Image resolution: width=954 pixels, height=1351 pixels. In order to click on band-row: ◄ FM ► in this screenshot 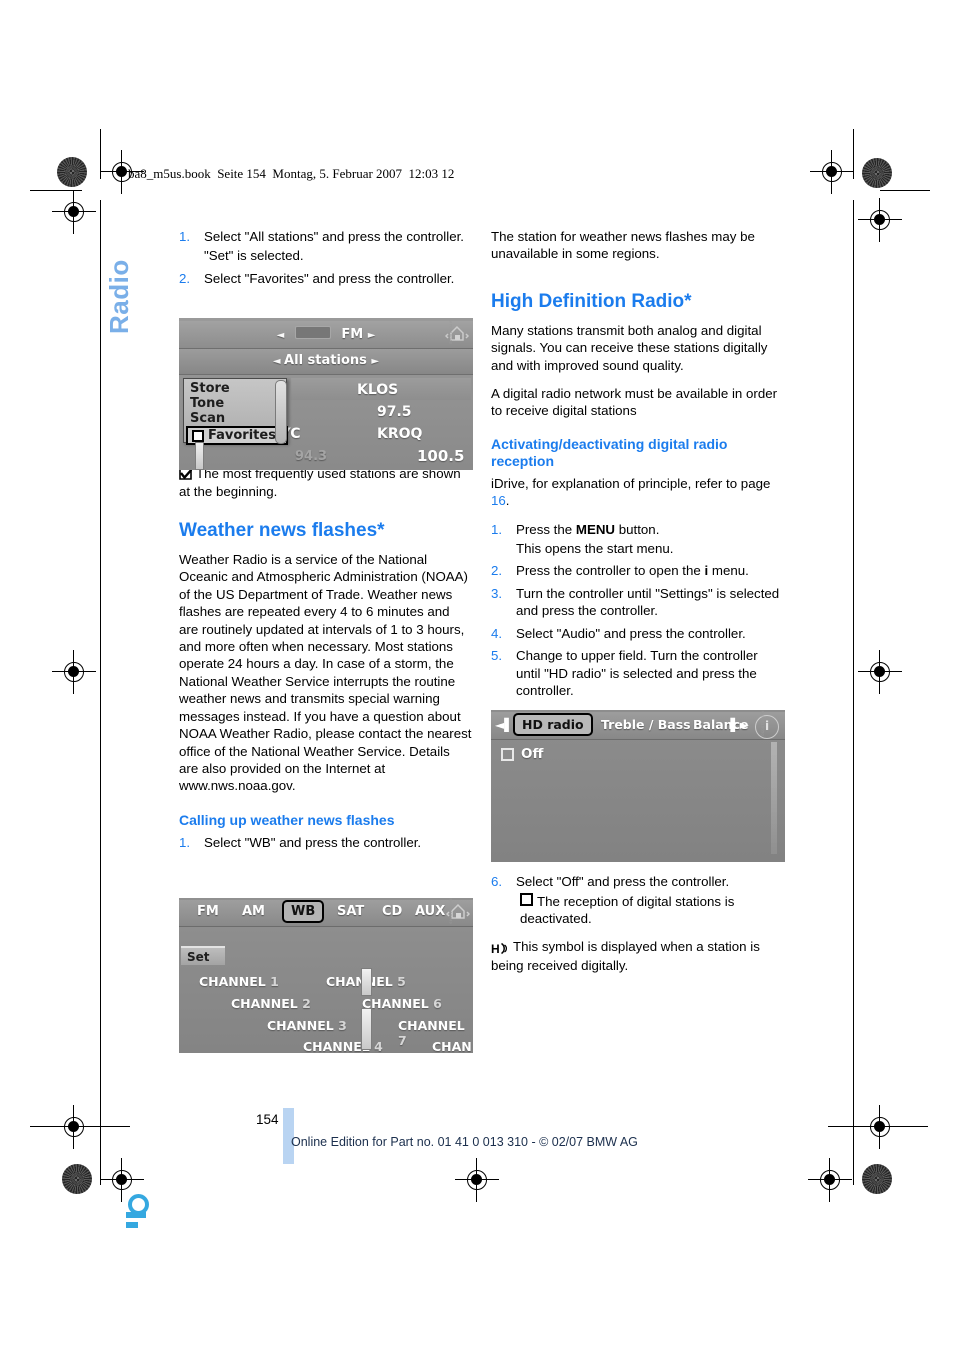, I will do `click(326, 334)`.